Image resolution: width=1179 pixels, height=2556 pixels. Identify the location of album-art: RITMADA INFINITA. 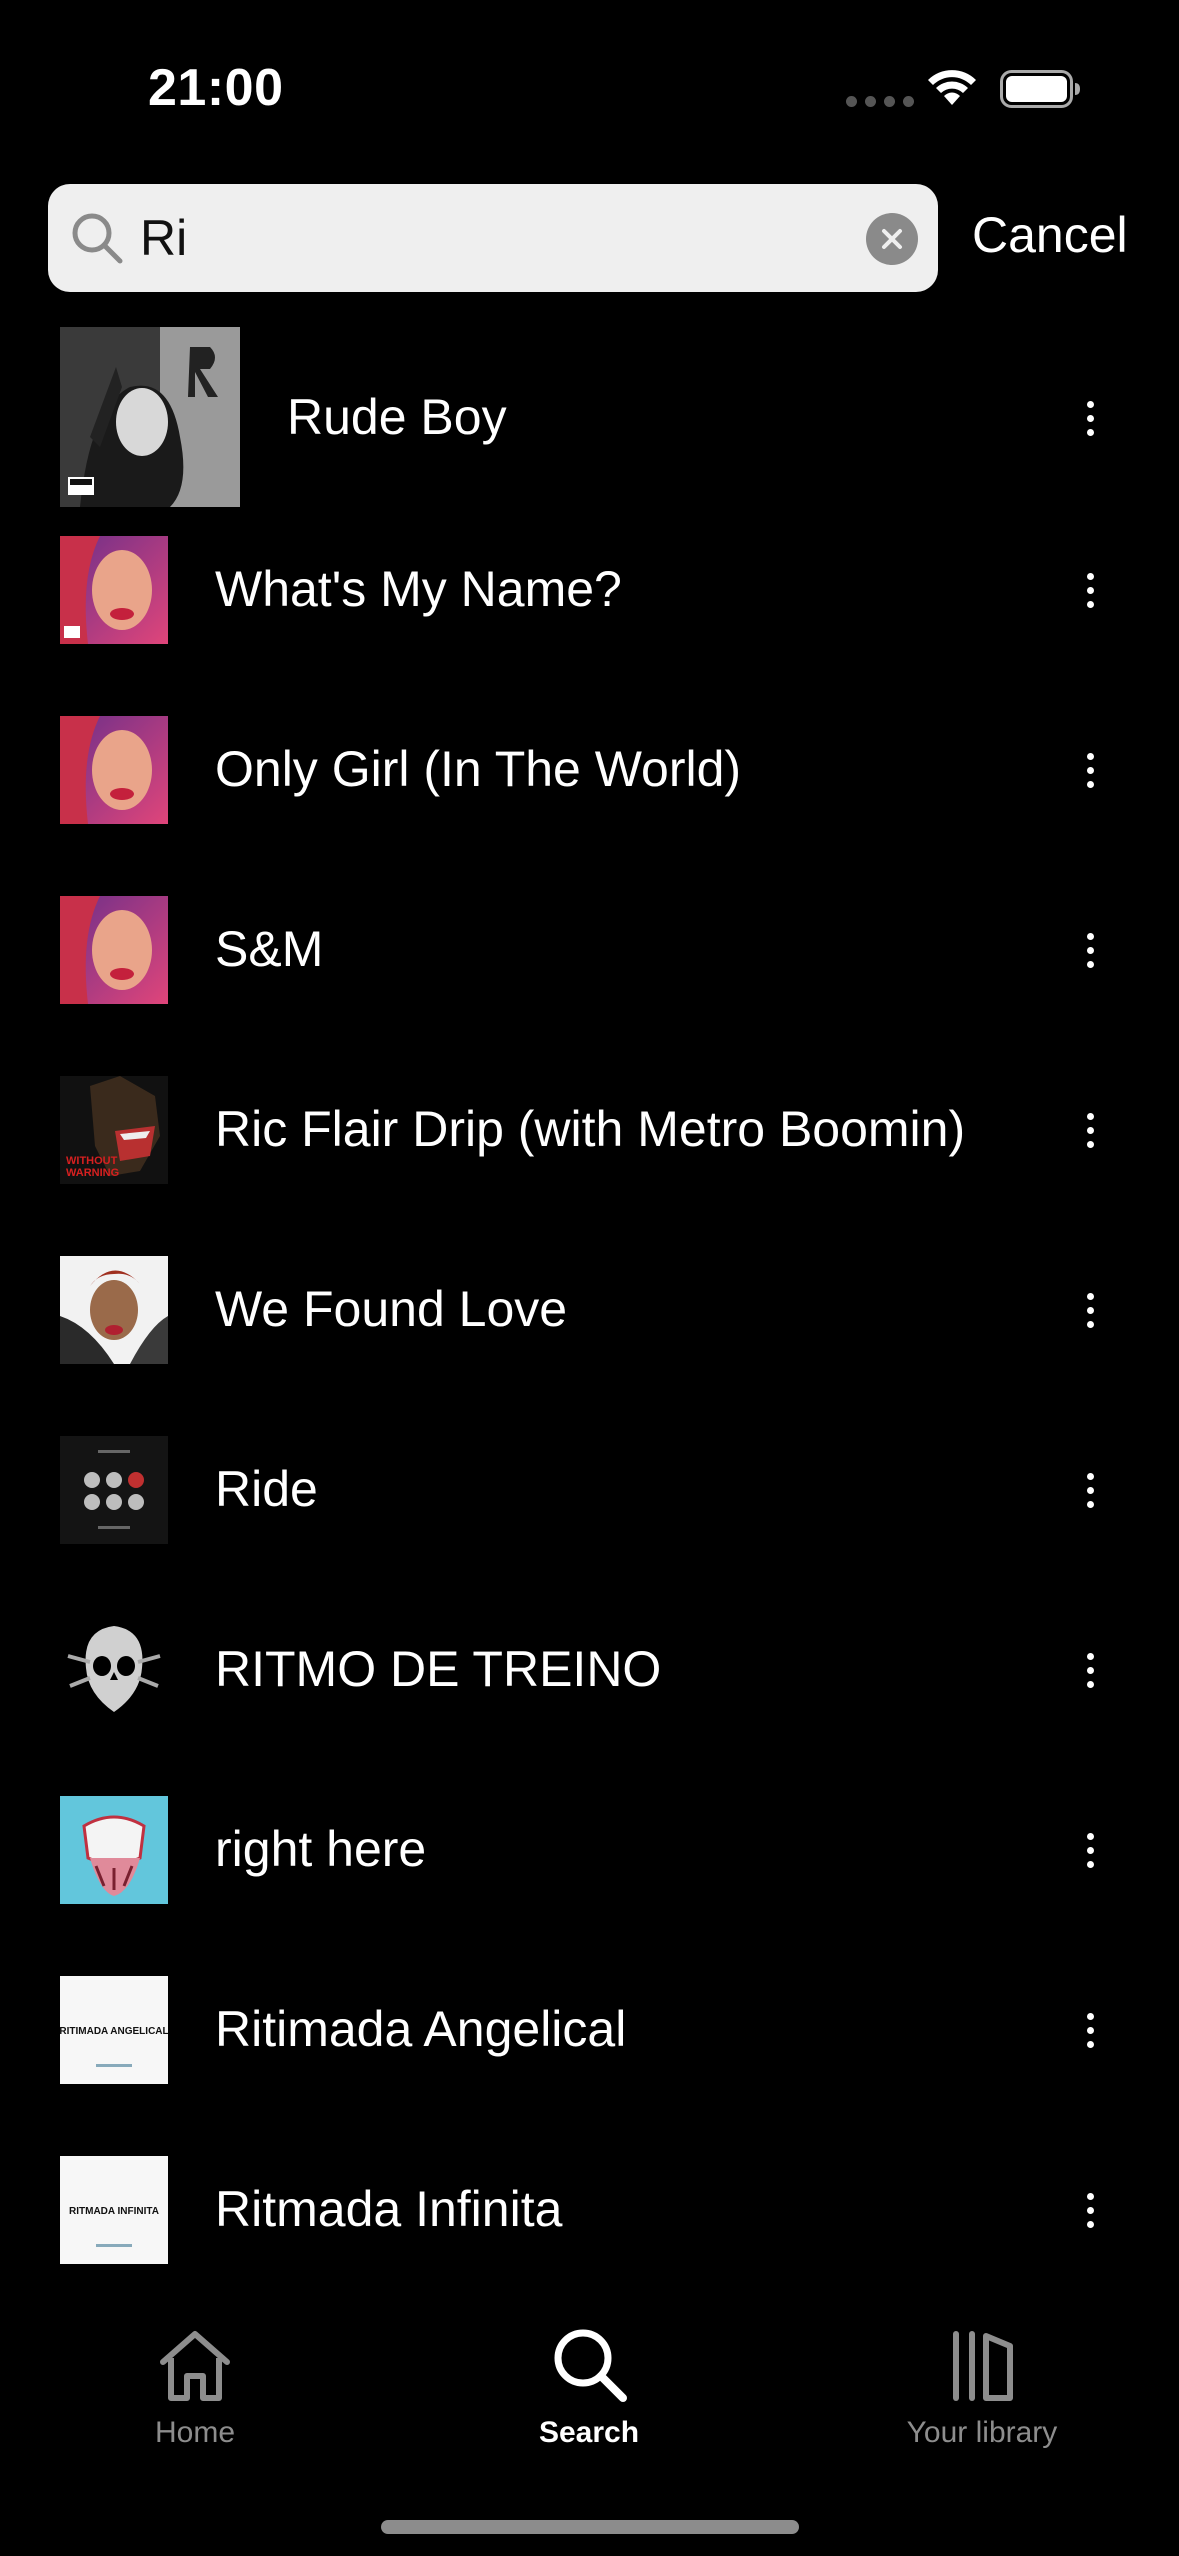
(114, 2210).